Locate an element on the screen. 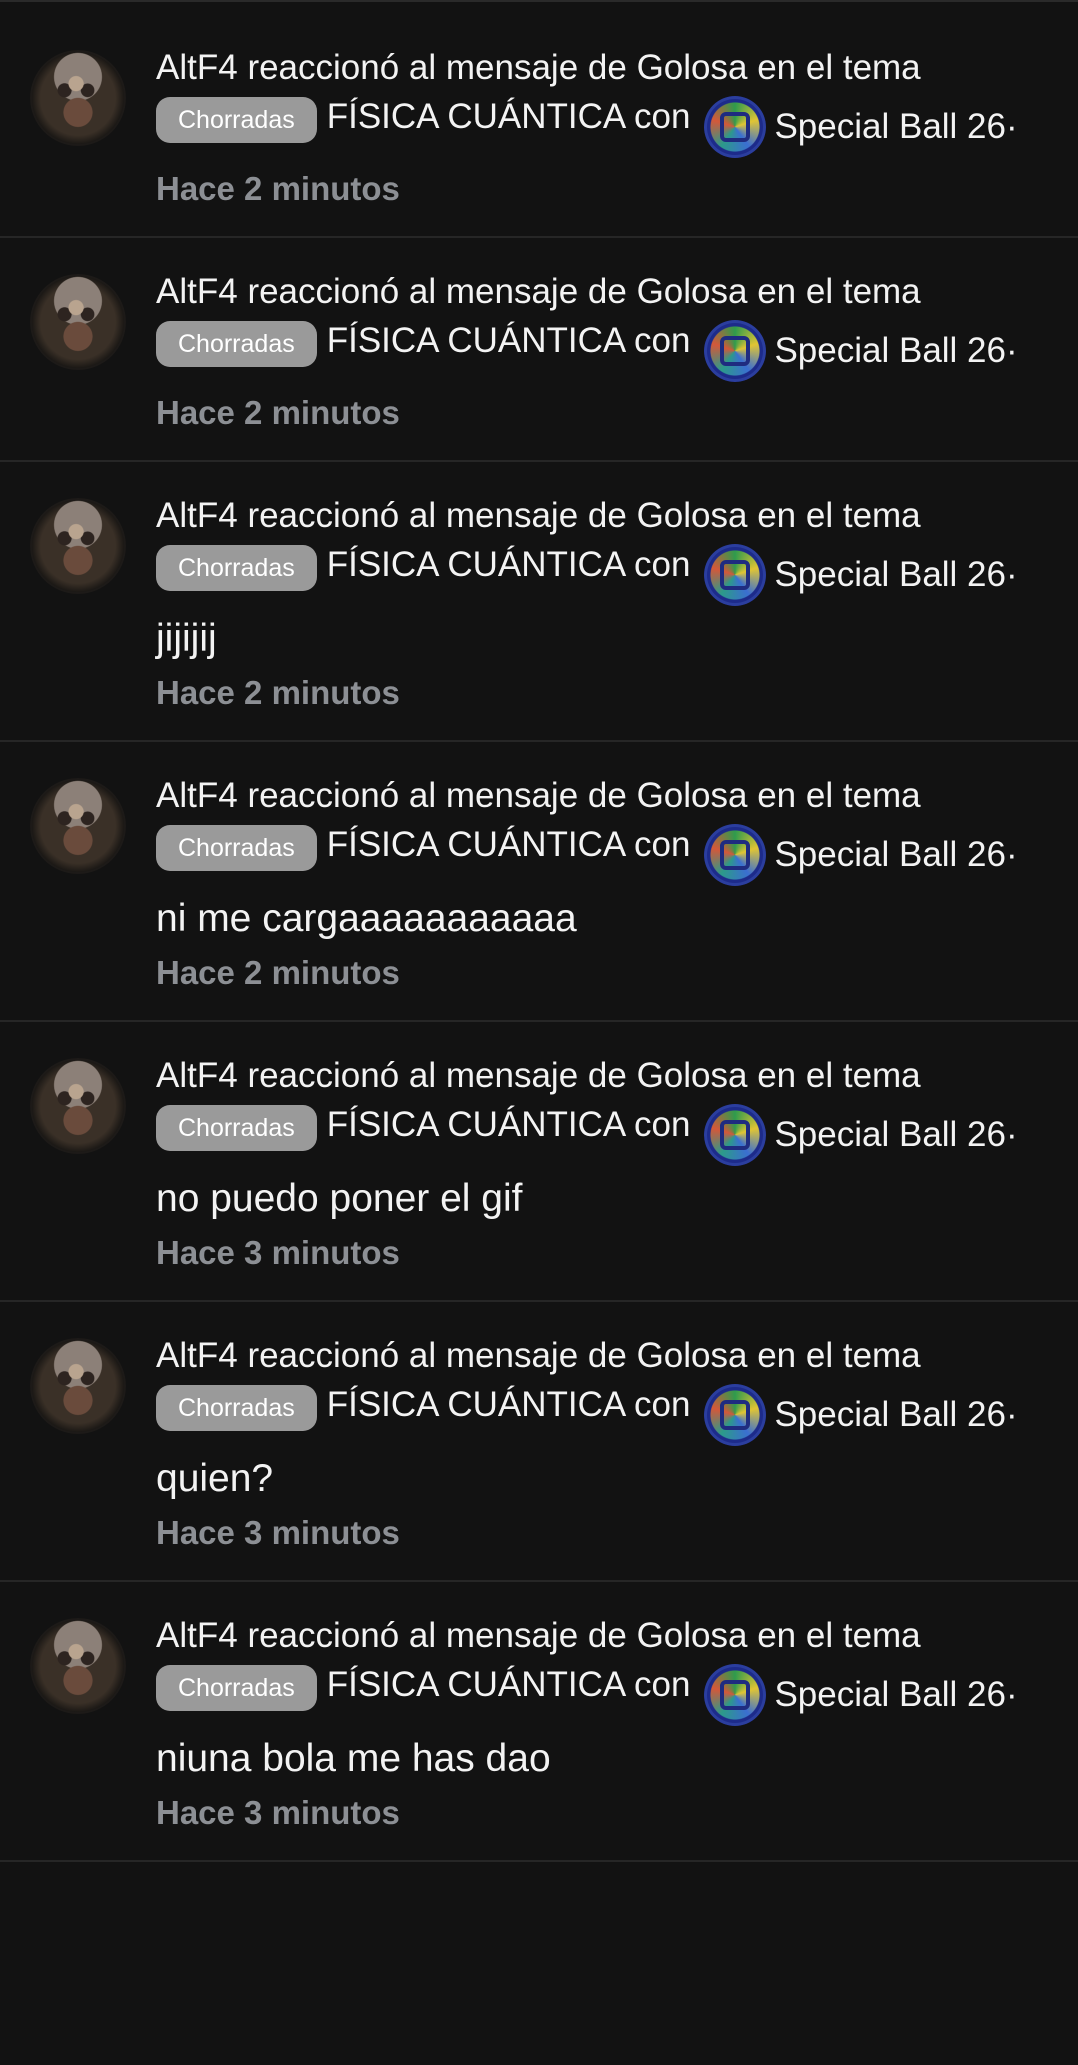 The width and height of the screenshot is (1078, 2065). message-snippet: ni me cargaaaaaaaaaaa is located at coordinates (366, 918).